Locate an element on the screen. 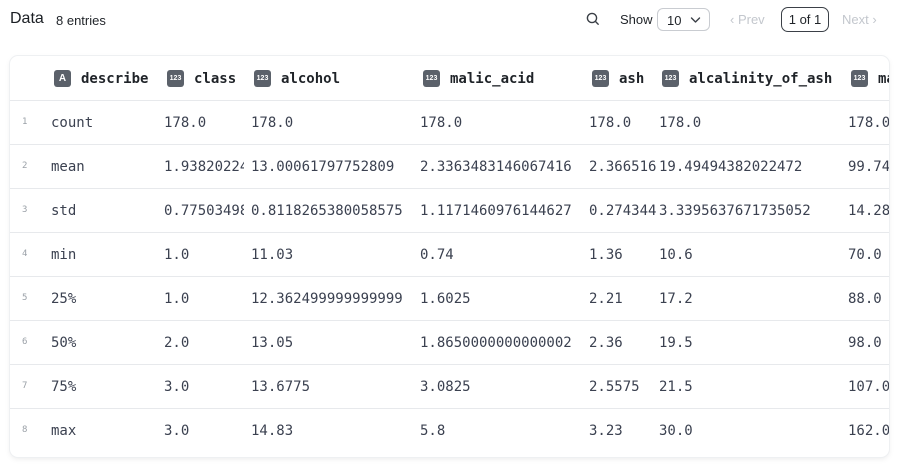 The height and width of the screenshot is (467, 900). text-type-icon: A is located at coordinates (62, 78).